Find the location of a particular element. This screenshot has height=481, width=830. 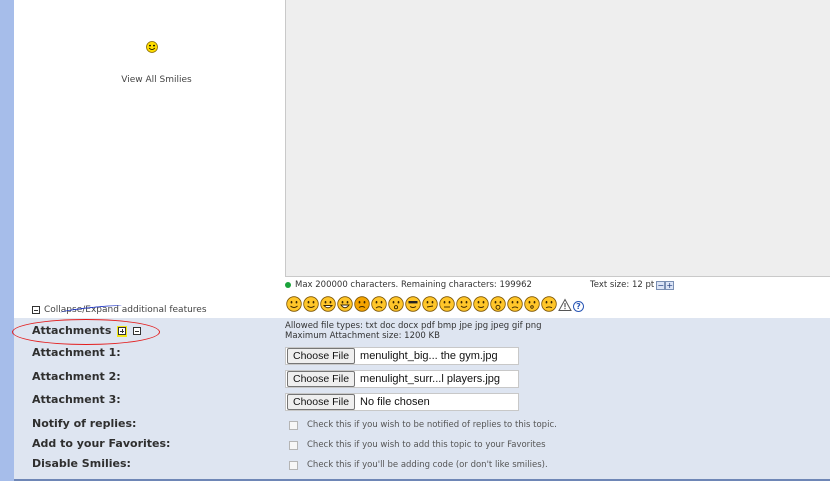

attachment-3-file-input: Choose File No file chosen is located at coordinates (402, 402).